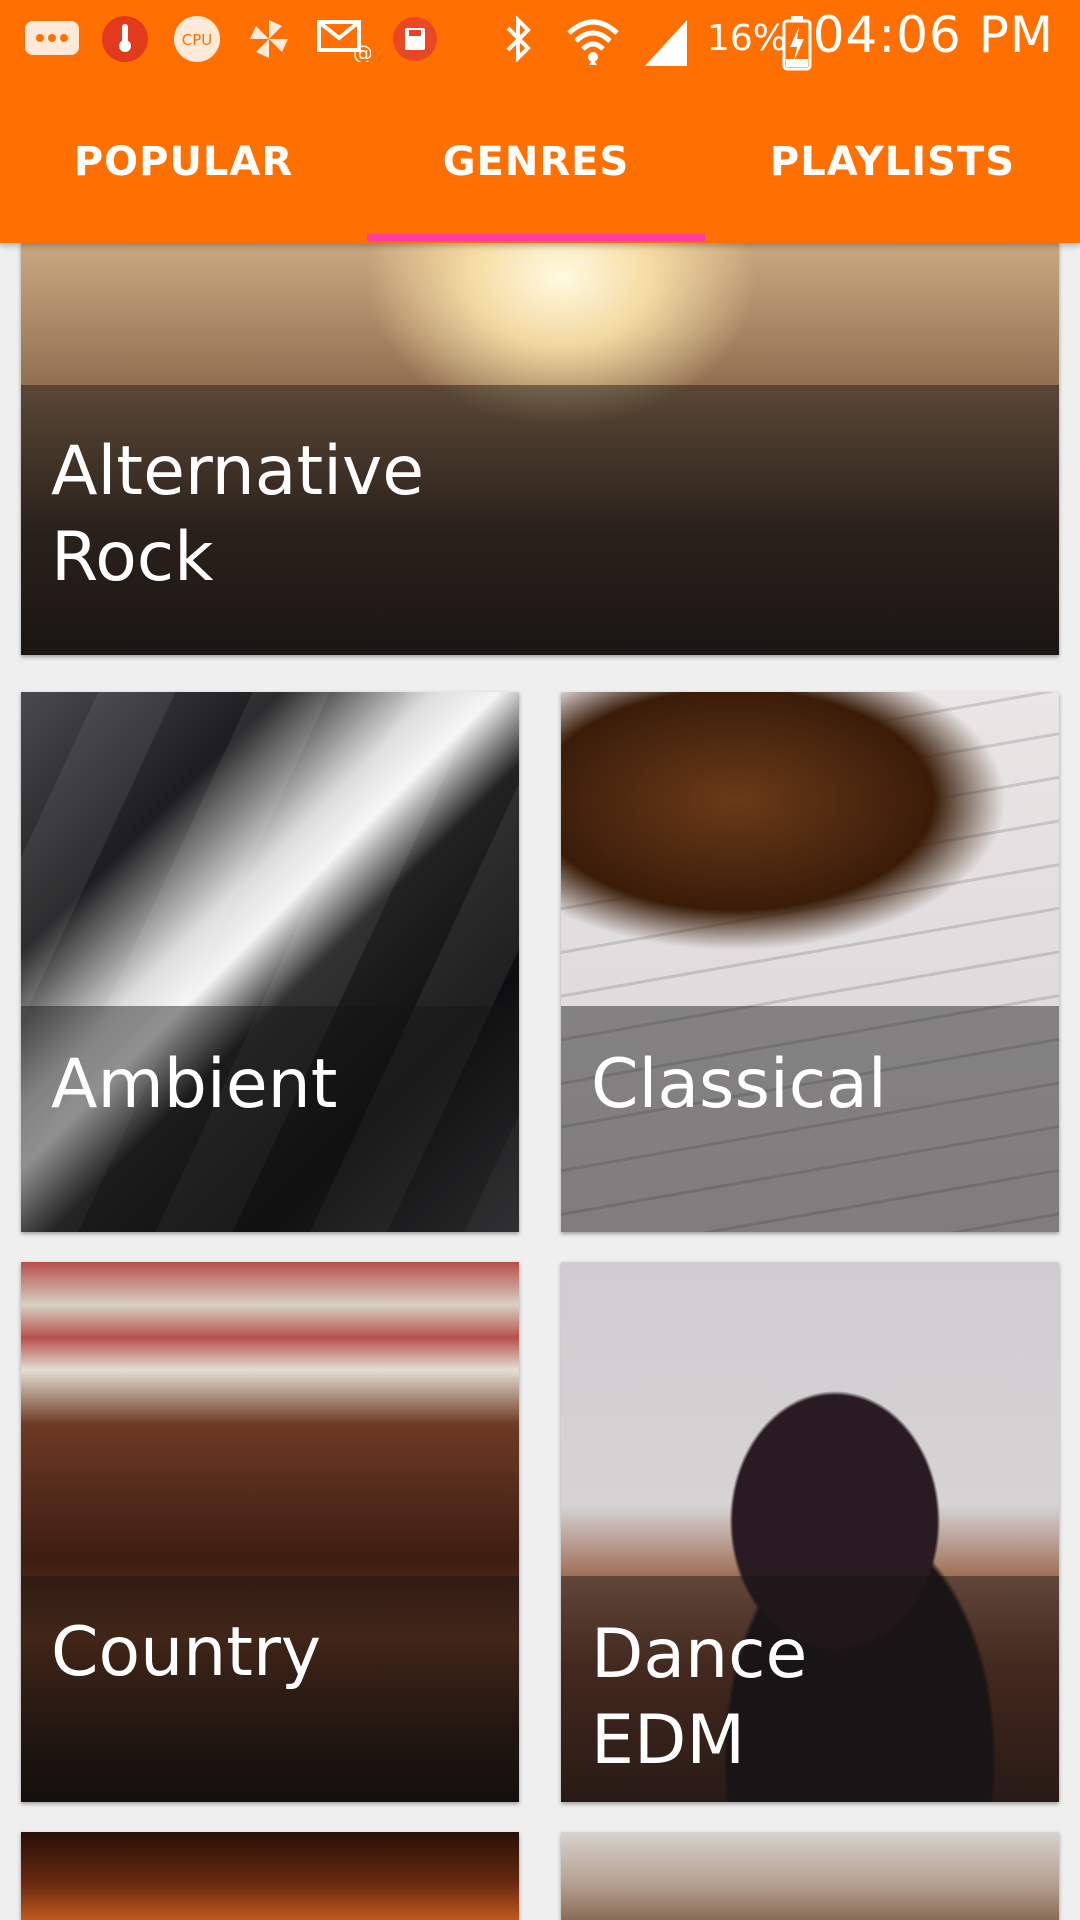 This screenshot has width=1080, height=1920. What do you see at coordinates (52, 39) in the screenshot?
I see `messages-icon` at bounding box center [52, 39].